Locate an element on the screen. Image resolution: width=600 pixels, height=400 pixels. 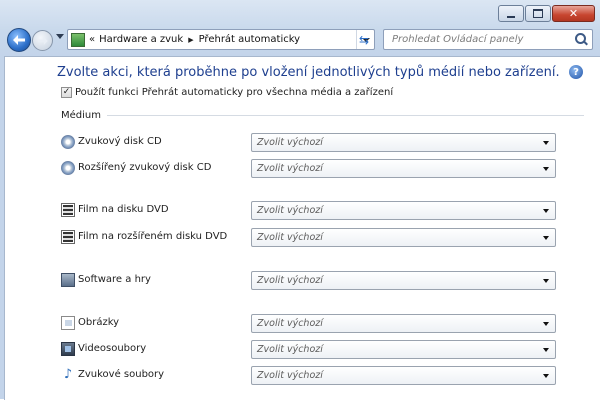
caption-buttons: ✕ is located at coordinates (546, 13).